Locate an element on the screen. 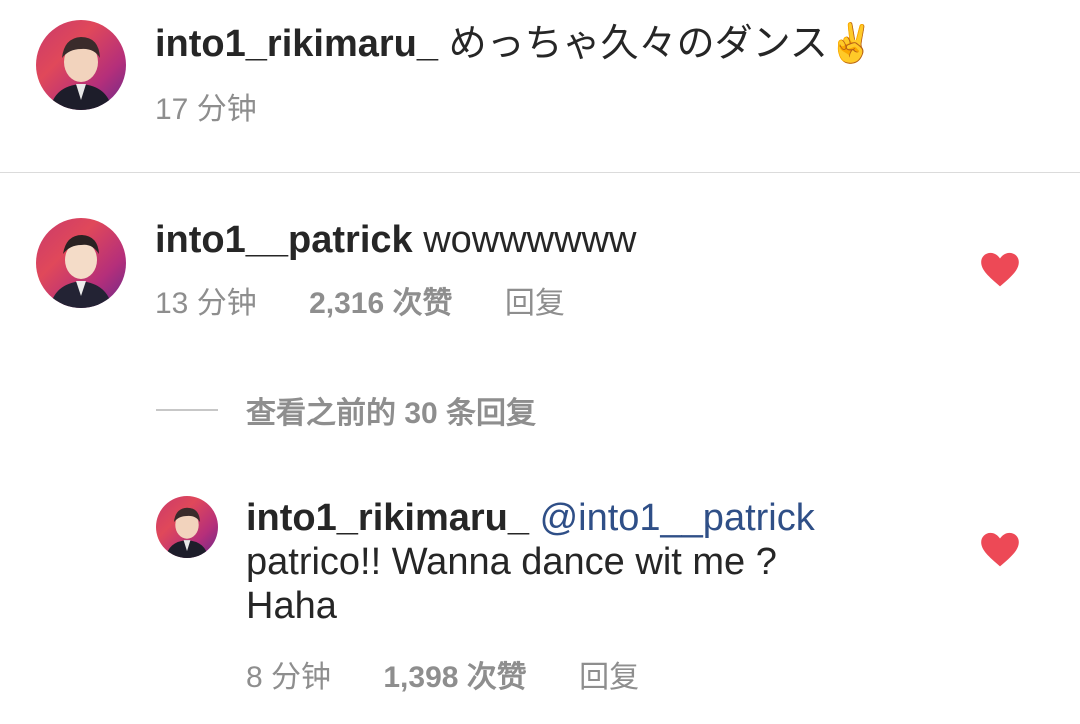 The height and width of the screenshot is (724, 1080). comment-meta: 13 分钟 2,316 次赞 回复 is located at coordinates (360, 304).